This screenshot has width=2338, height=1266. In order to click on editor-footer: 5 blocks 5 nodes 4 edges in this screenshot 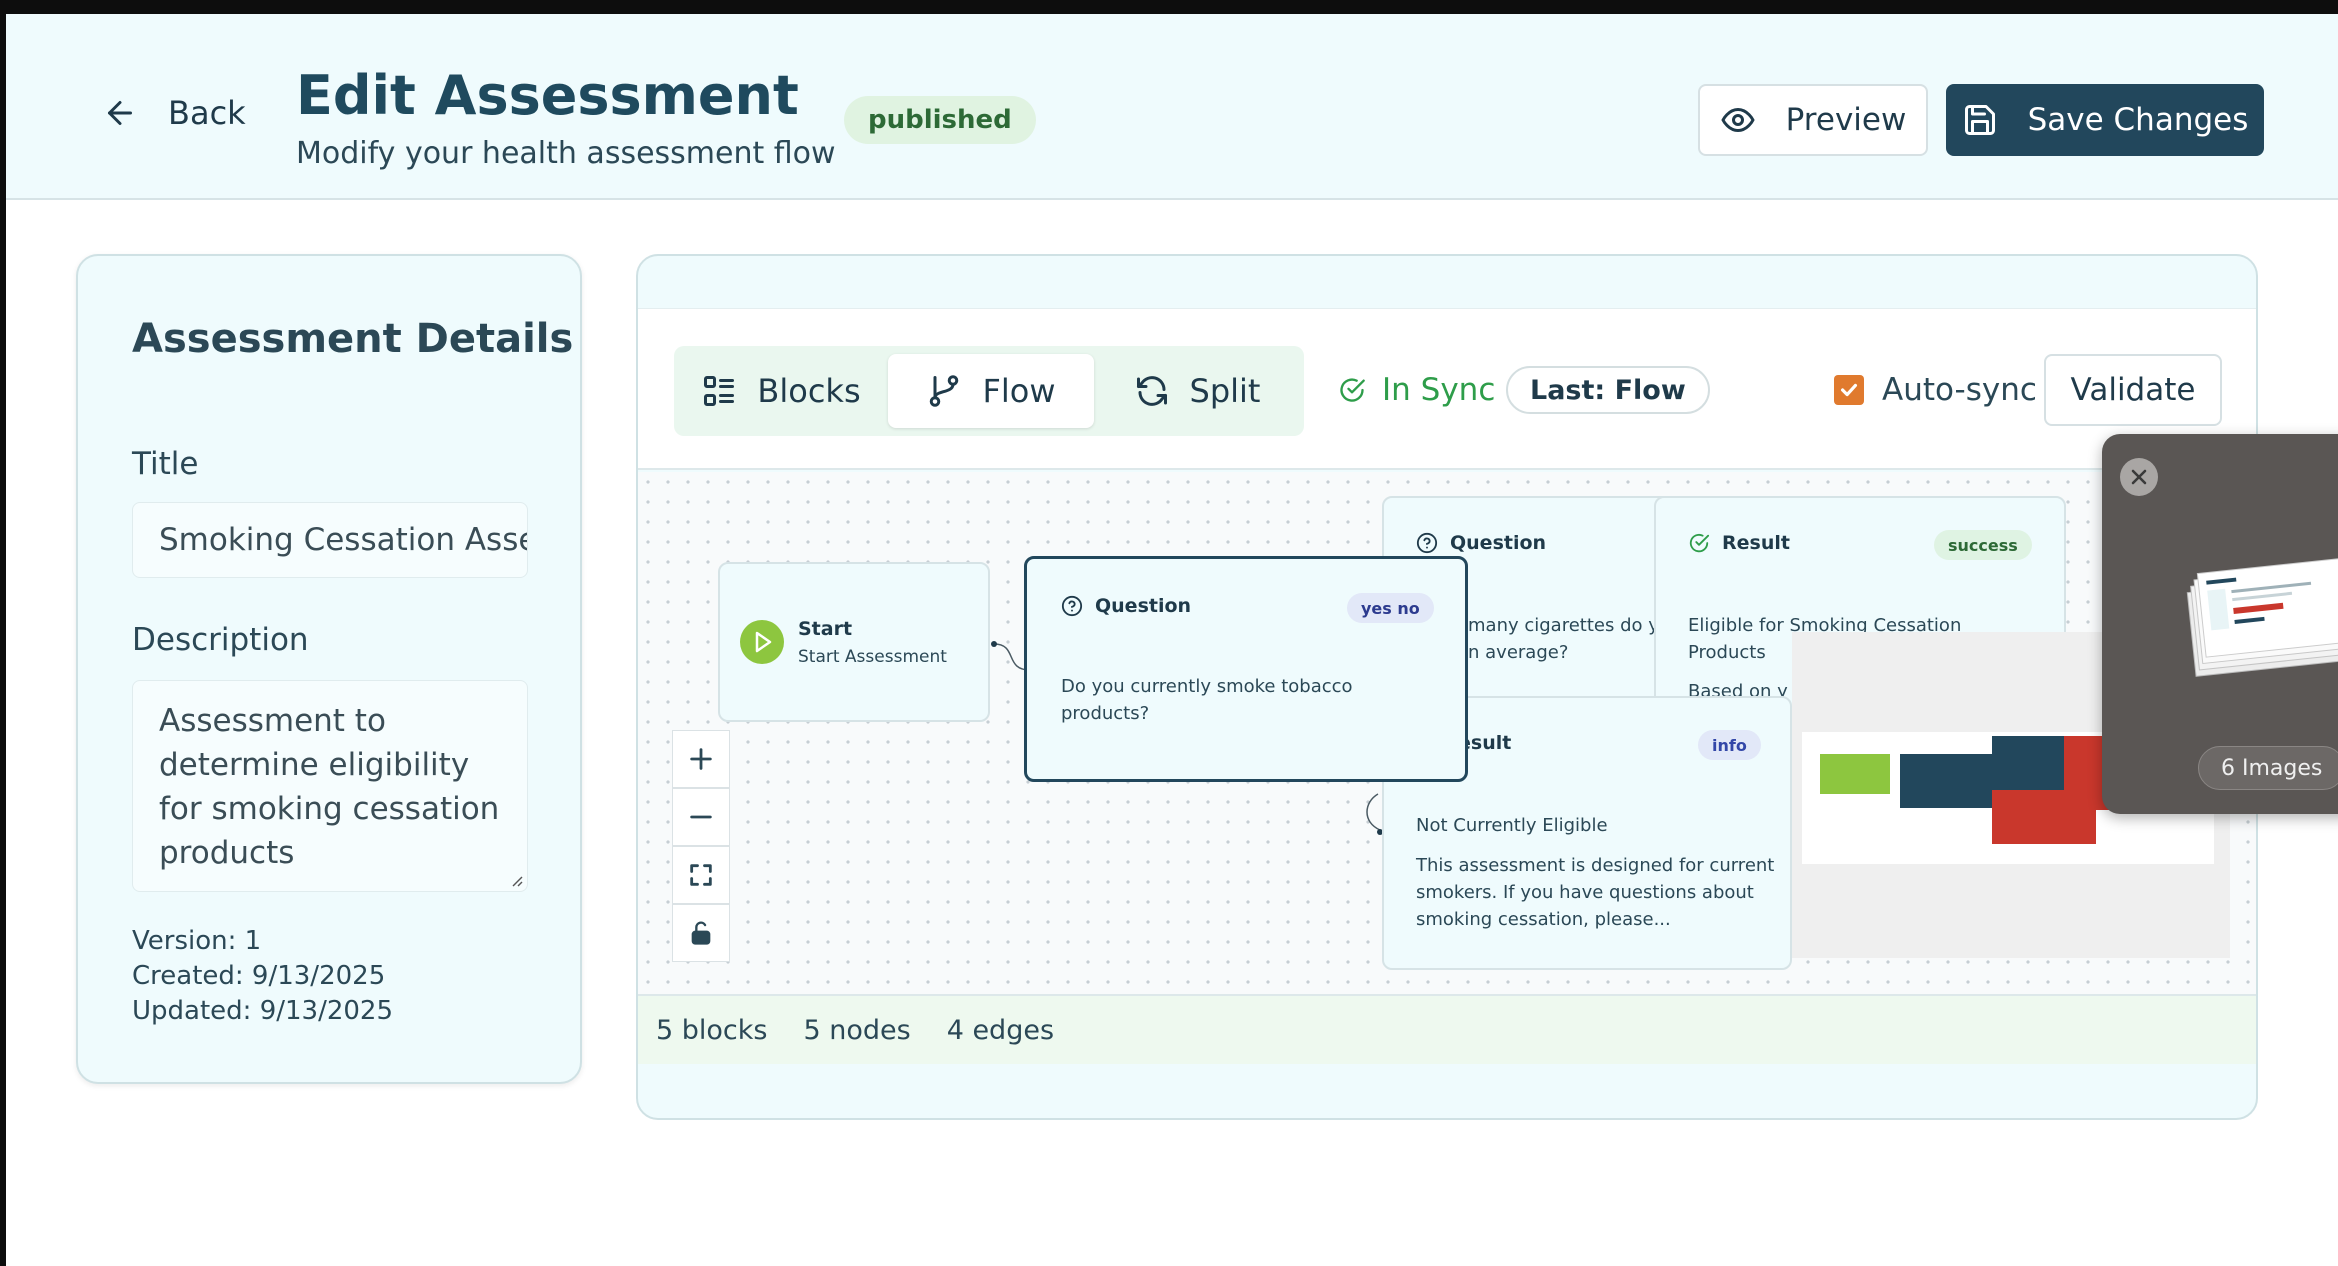, I will do `click(1447, 1029)`.